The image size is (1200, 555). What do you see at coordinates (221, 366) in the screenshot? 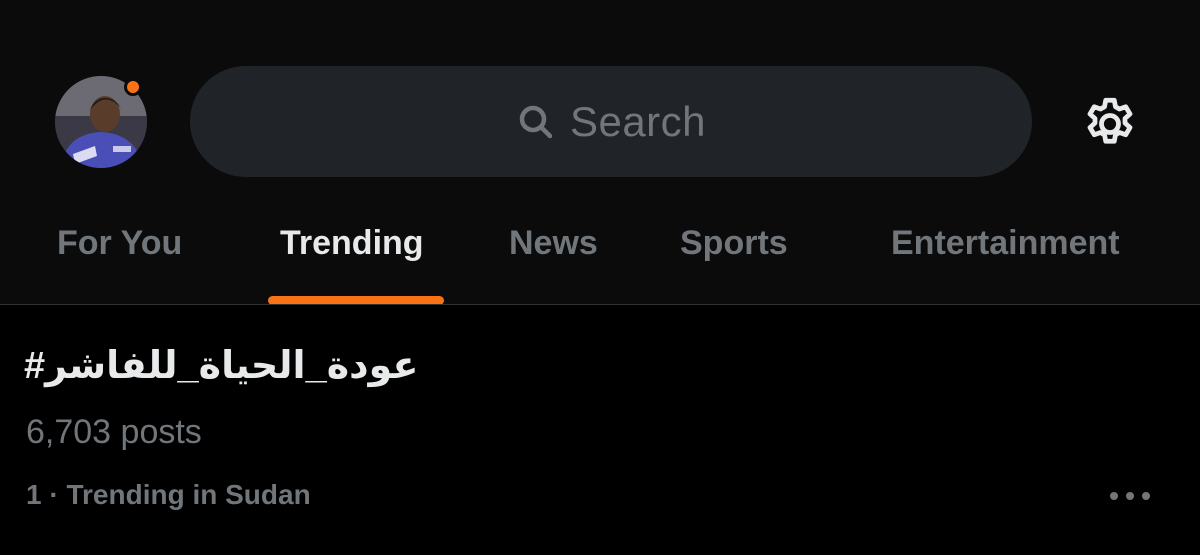
I see `trend-hashtag: #عودة_الحياة_للفاشر` at bounding box center [221, 366].